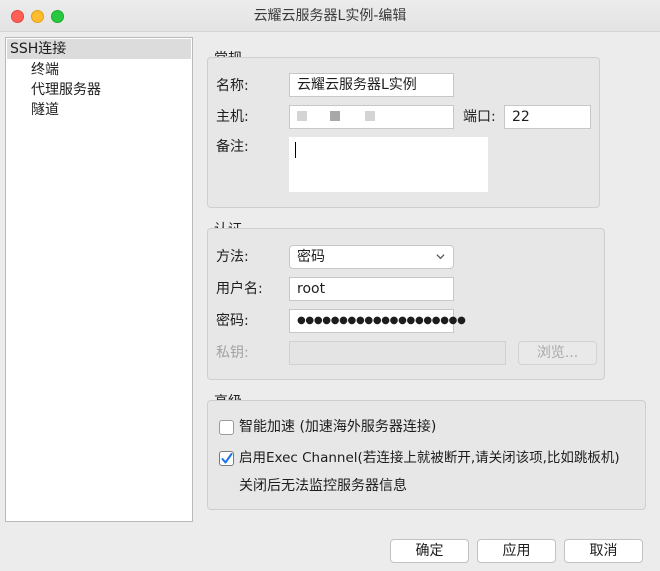 The image size is (660, 571). What do you see at coordinates (99, 49) in the screenshot?
I see `tree-item-ssh-connection: SSH连接` at bounding box center [99, 49].